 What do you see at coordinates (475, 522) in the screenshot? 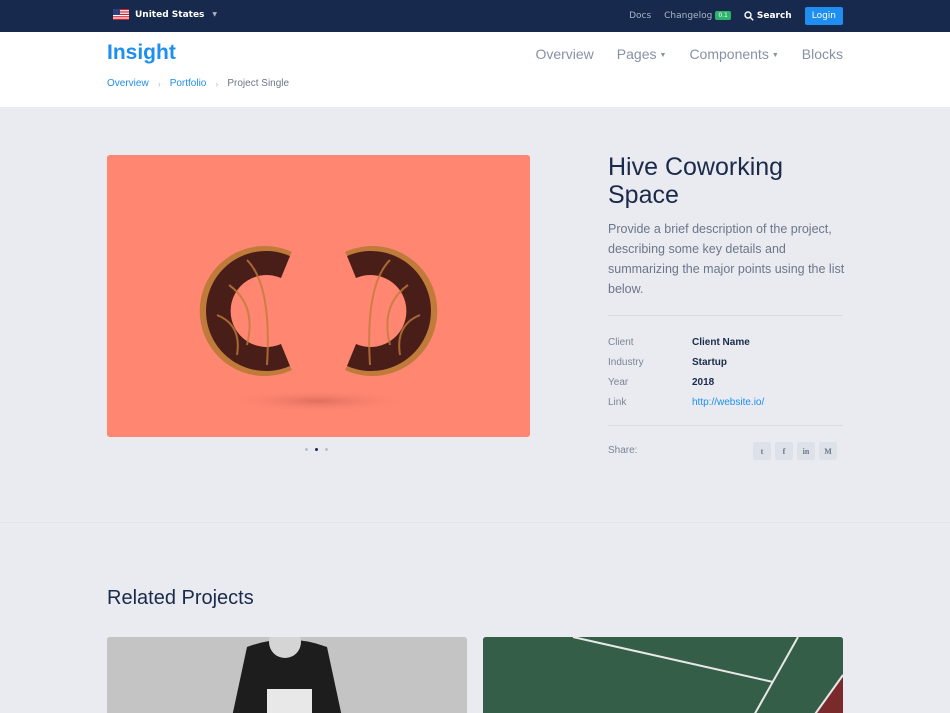
I see `section-divider` at bounding box center [475, 522].